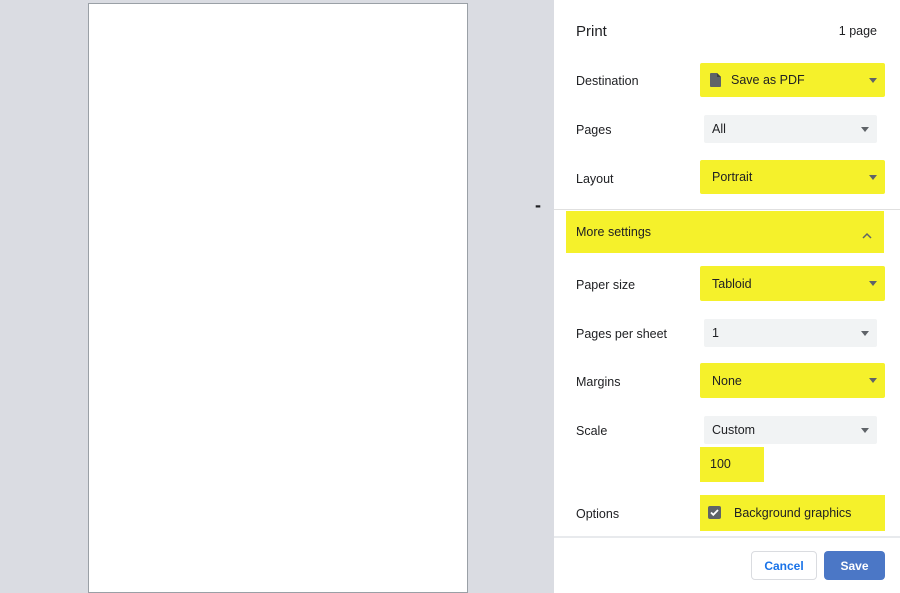 This screenshot has width=900, height=593. I want to click on layout-select: Portrait, so click(792, 177).